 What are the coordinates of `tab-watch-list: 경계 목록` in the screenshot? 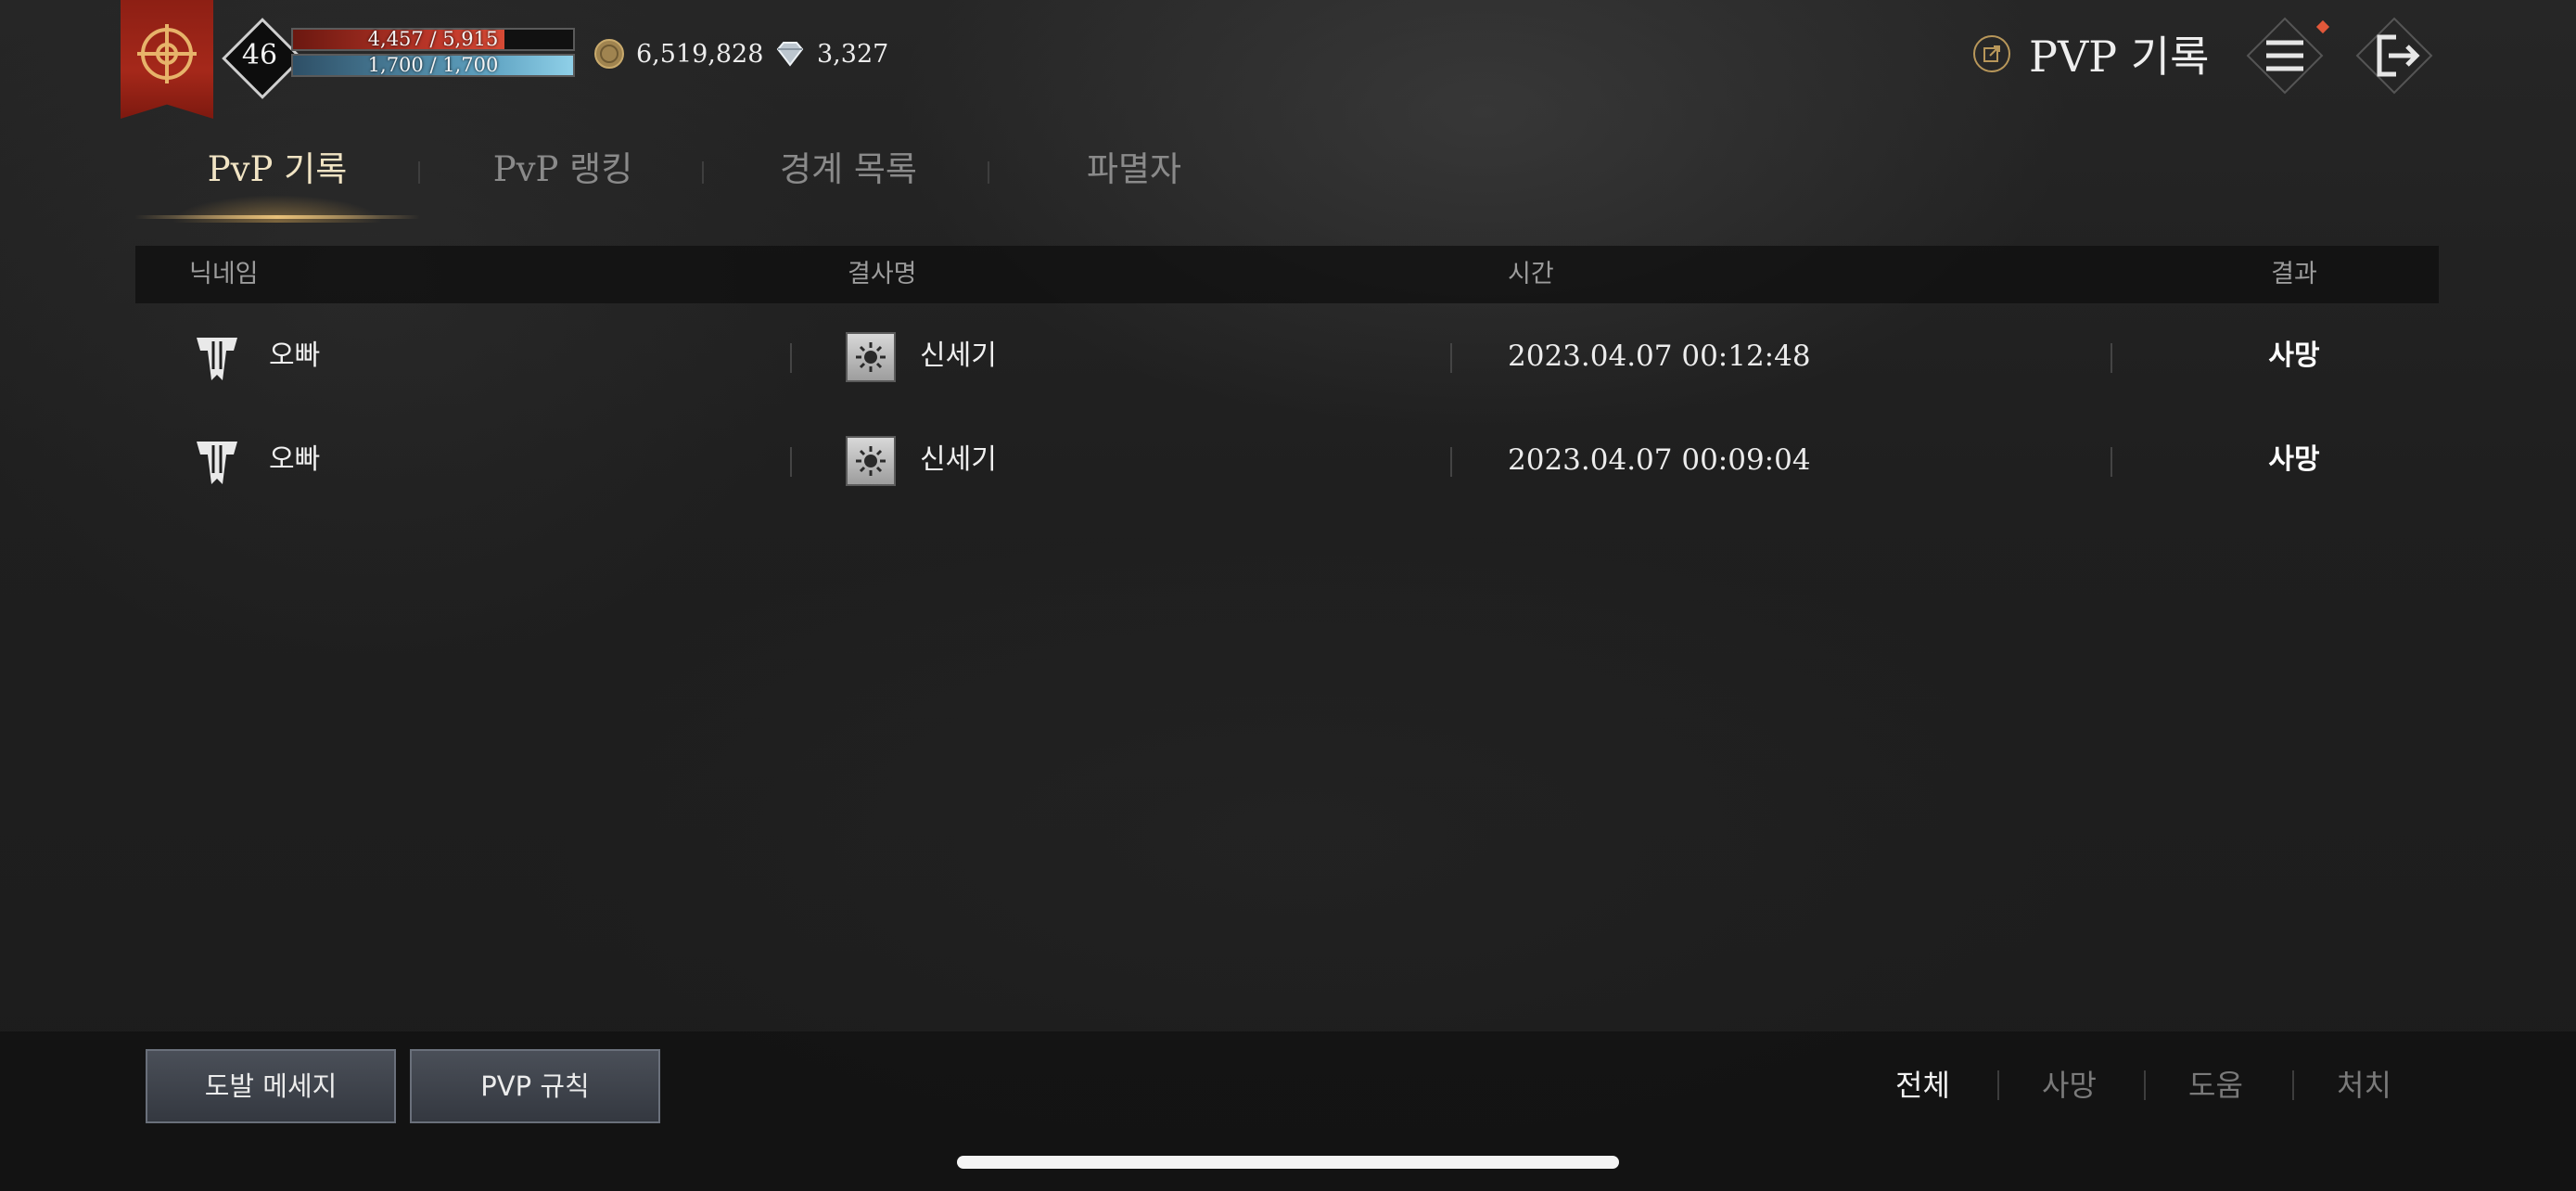 It's located at (849, 181).